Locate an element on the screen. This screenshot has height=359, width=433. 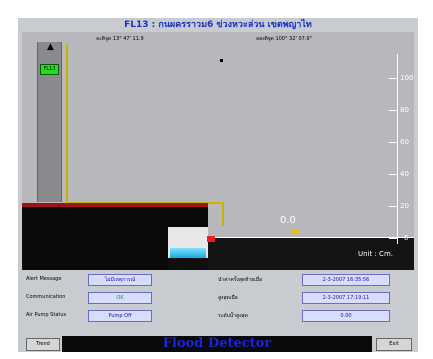
alert-value: ไม่มีเหตุการณ์ is located at coordinates (120, 280).